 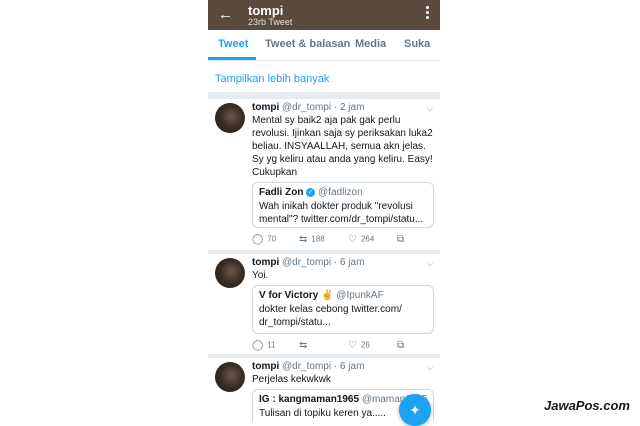 I want to click on back-arrow-icon: ←, so click(x=225, y=14).